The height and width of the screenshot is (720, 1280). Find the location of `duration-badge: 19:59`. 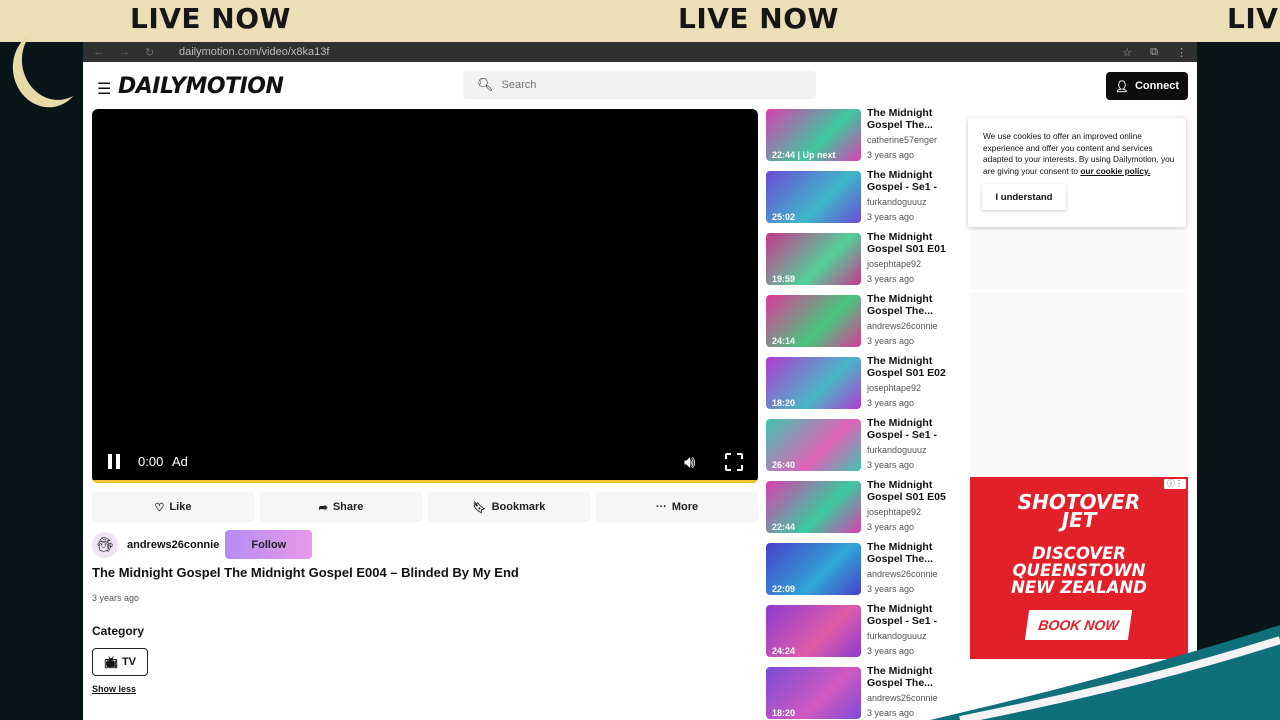

duration-badge: 19:59 is located at coordinates (784, 279).